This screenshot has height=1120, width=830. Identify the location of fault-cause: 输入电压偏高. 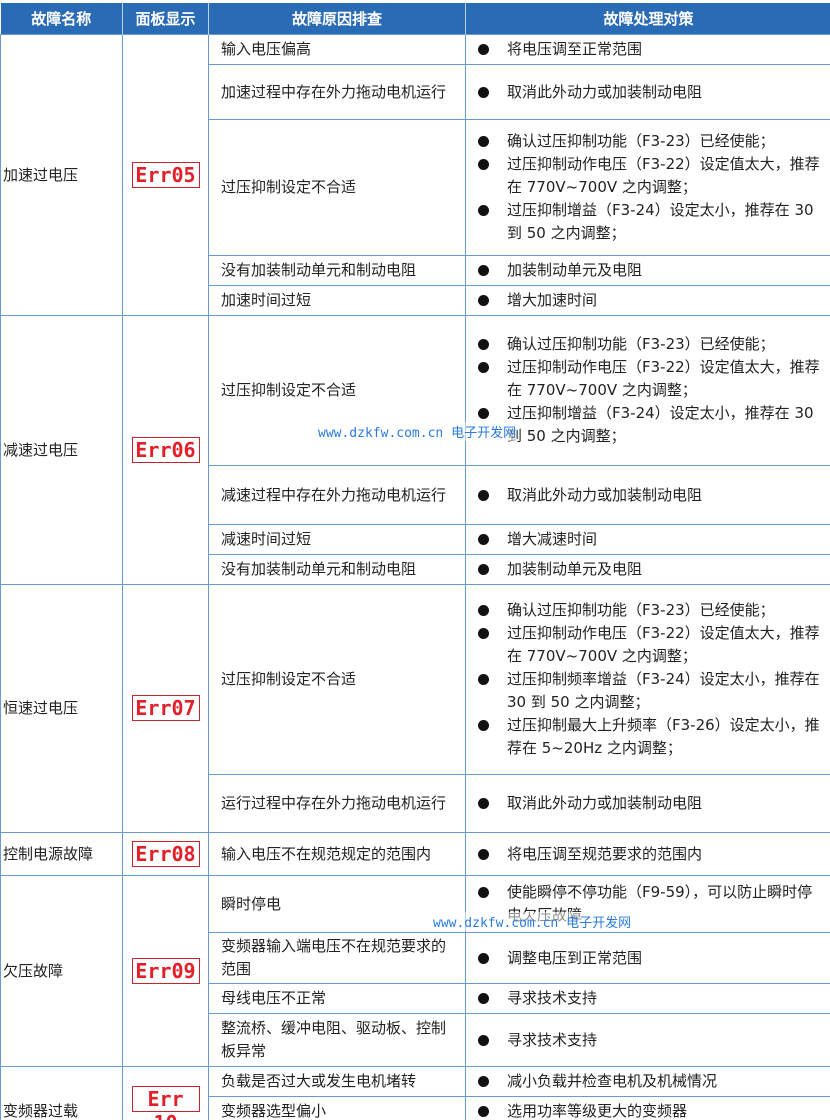
(337, 49).